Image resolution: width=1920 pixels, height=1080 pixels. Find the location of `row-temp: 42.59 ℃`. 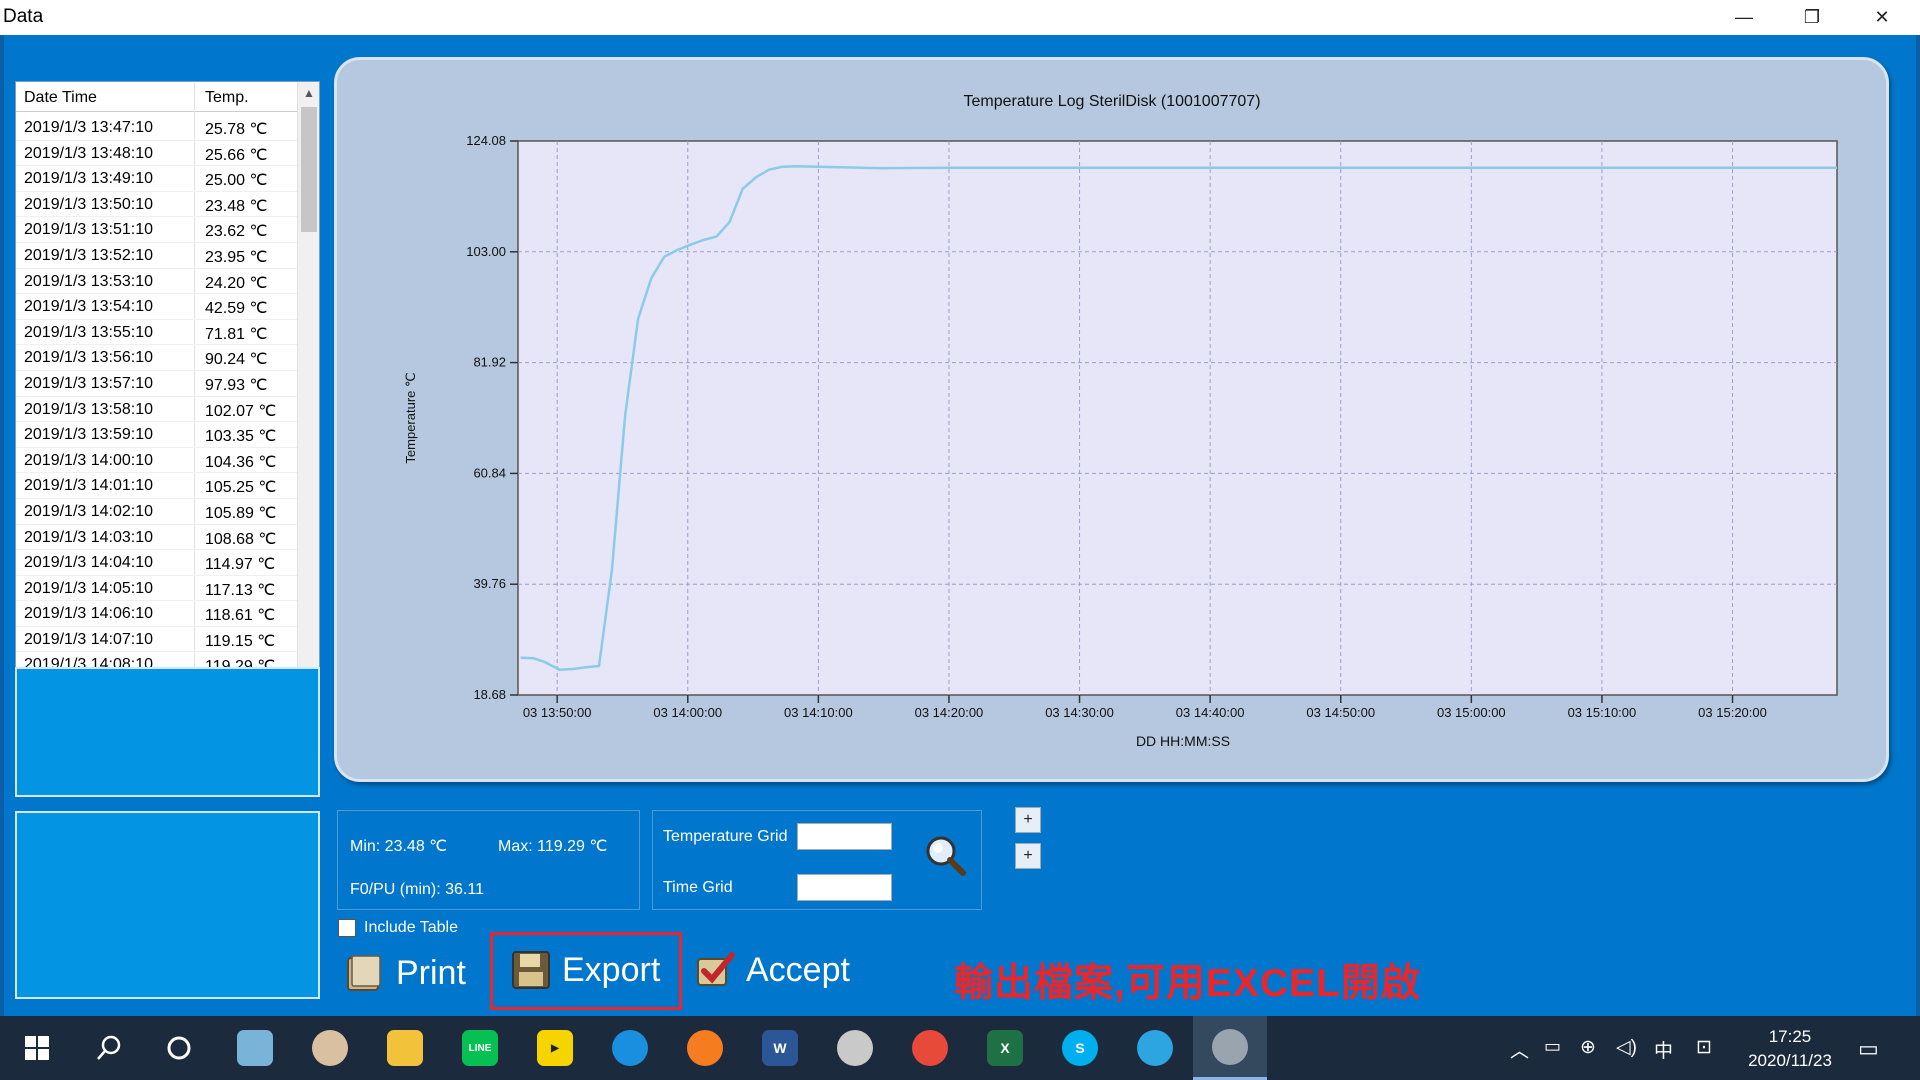

row-temp: 42.59 ℃ is located at coordinates (236, 309).